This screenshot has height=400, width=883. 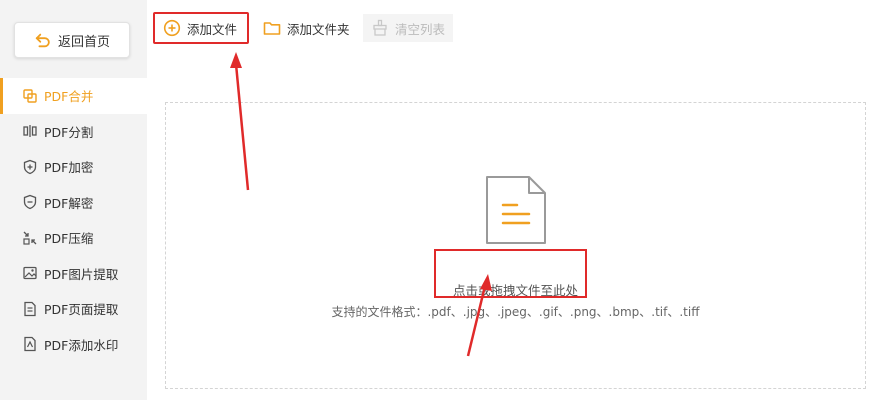 What do you see at coordinates (69, 132) in the screenshot?
I see `sidebar-item-label: PDF分割` at bounding box center [69, 132].